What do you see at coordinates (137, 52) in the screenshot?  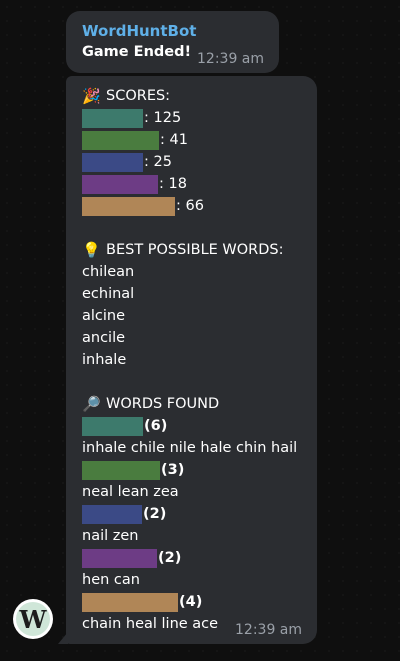 I see `message-text: Game Ended!` at bounding box center [137, 52].